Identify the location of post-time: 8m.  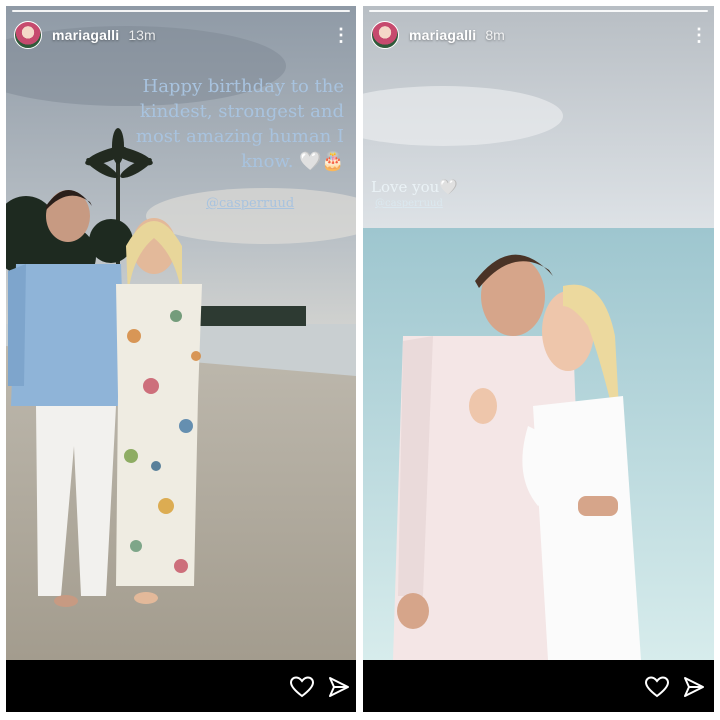
(495, 35).